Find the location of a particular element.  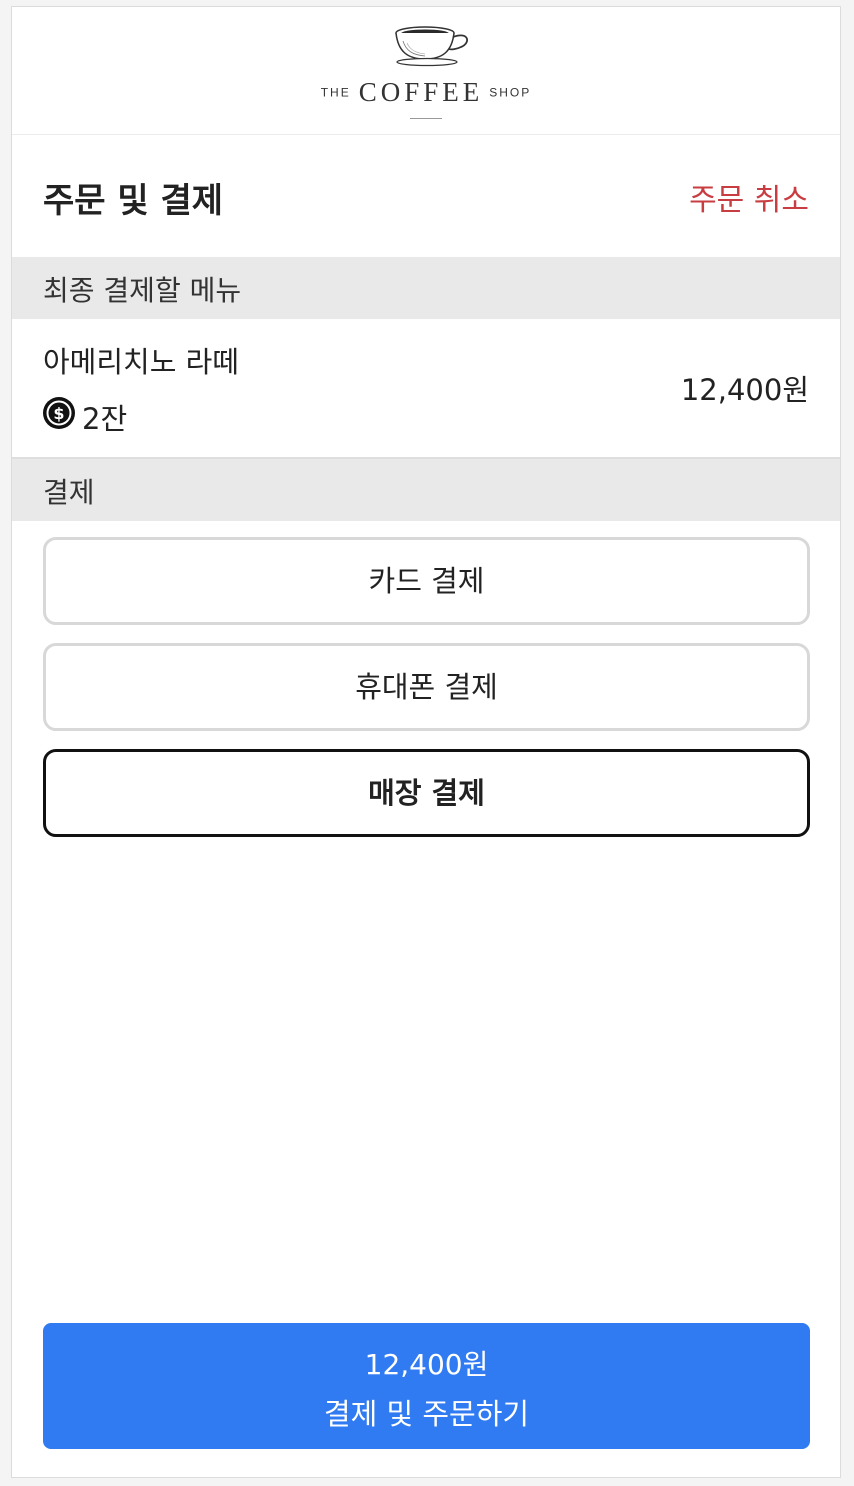

title-row: 주문 및 결제 주문 취소 is located at coordinates (426, 196).